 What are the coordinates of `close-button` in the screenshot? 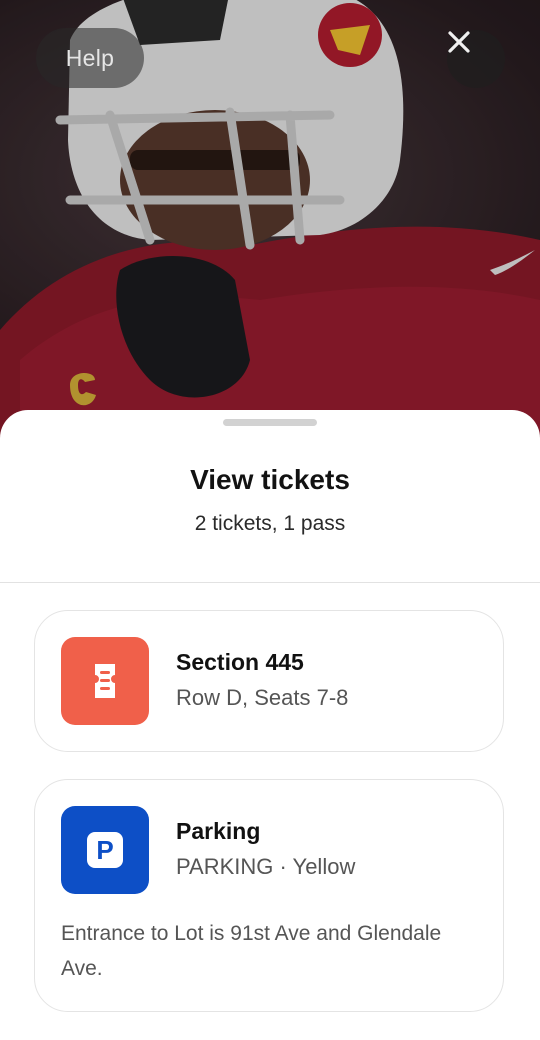 It's located at (476, 59).